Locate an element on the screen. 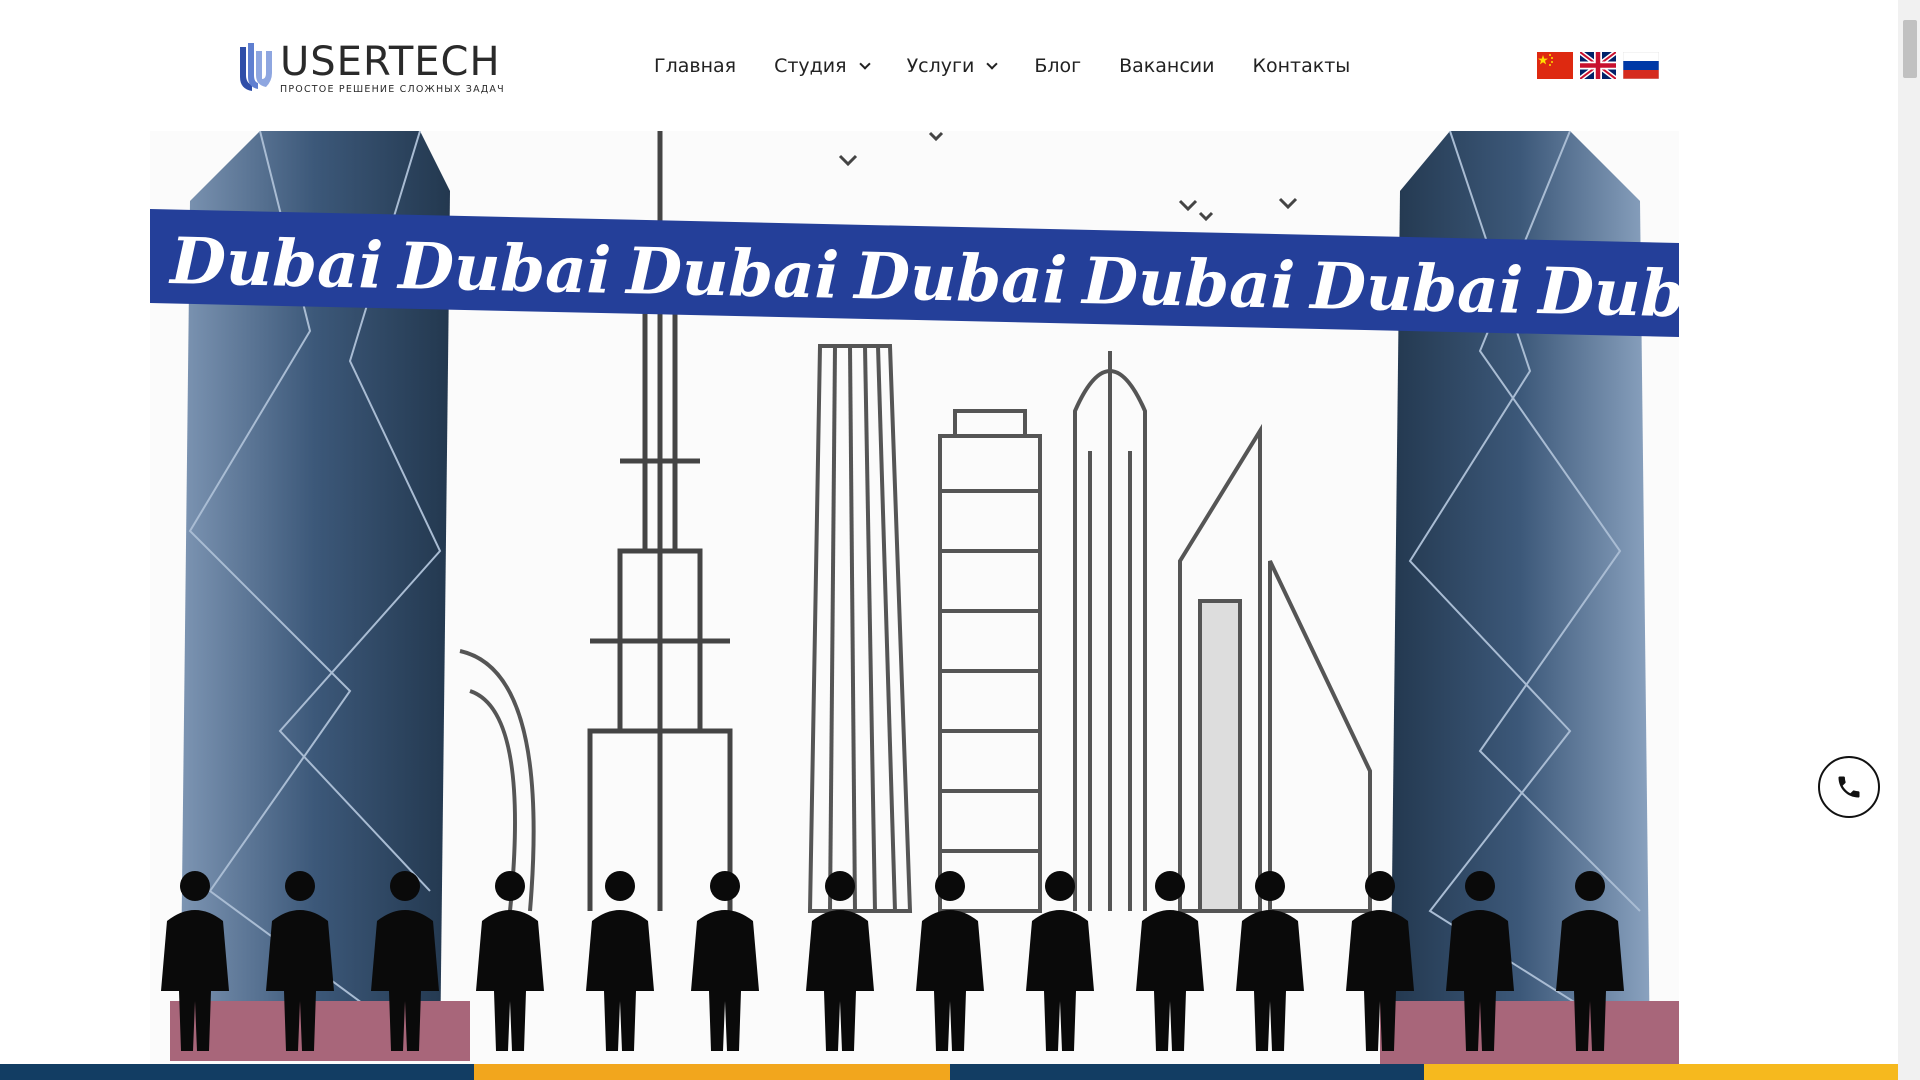 This screenshot has width=1920, height=1080. nav-item-blog: Блог is located at coordinates (1057, 66).